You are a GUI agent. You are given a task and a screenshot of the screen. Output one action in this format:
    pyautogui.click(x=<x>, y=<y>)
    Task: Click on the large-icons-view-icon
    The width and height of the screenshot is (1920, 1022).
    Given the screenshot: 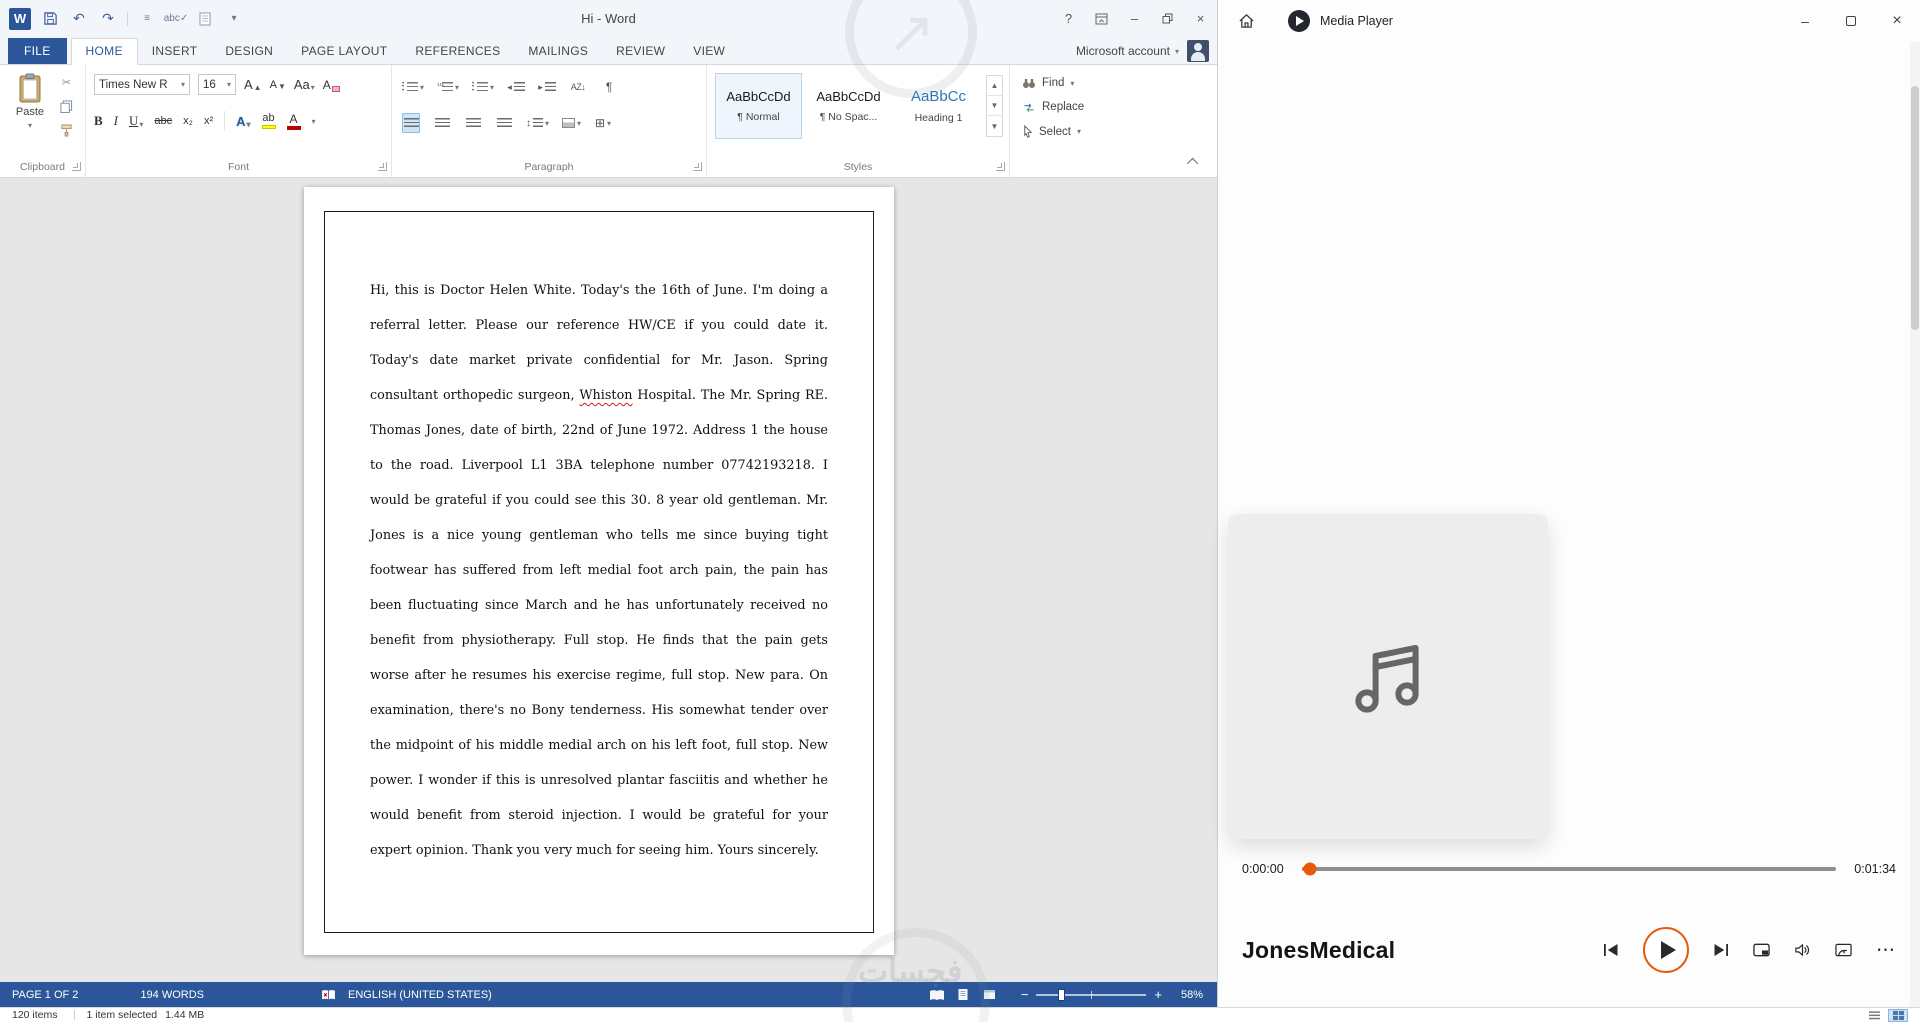 What is the action you would take?
    pyautogui.click(x=1898, y=1015)
    